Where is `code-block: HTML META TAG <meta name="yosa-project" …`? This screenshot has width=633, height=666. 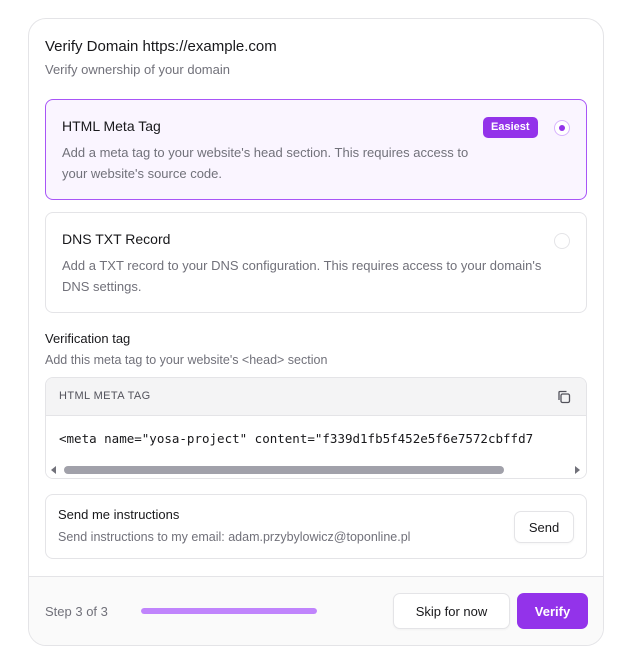 code-block: HTML META TAG <meta name="yosa-project" … is located at coordinates (316, 428).